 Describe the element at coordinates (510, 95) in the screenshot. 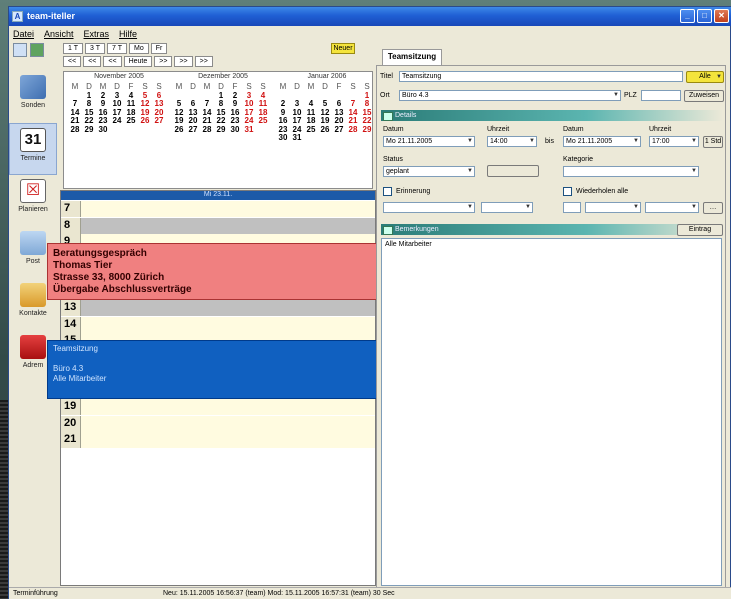

I see `ort-input: Büro 4.3` at that location.